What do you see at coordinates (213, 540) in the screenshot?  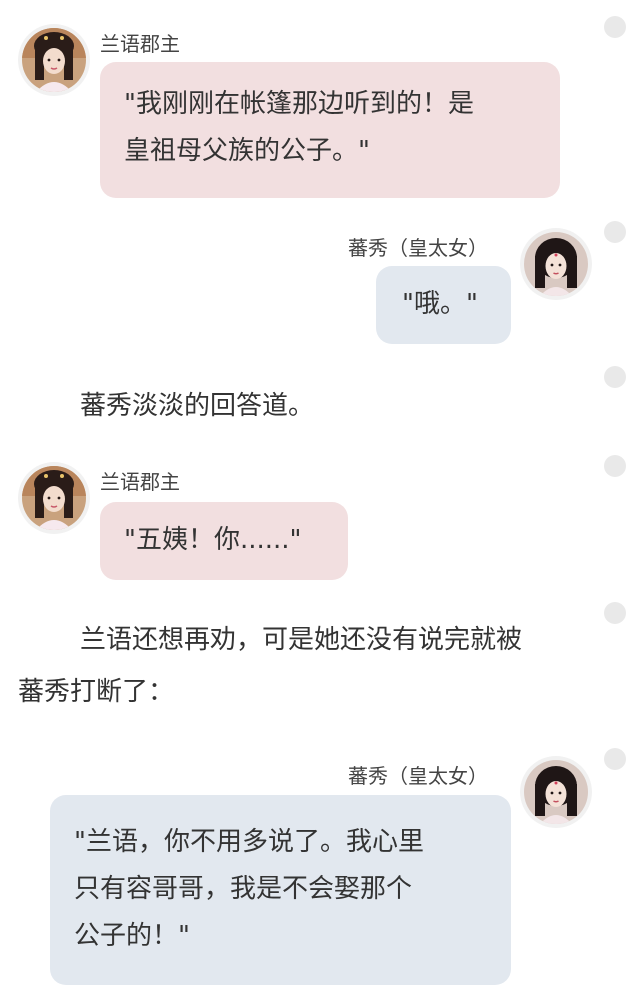 I see `message-line: "五姨！你......"` at bounding box center [213, 540].